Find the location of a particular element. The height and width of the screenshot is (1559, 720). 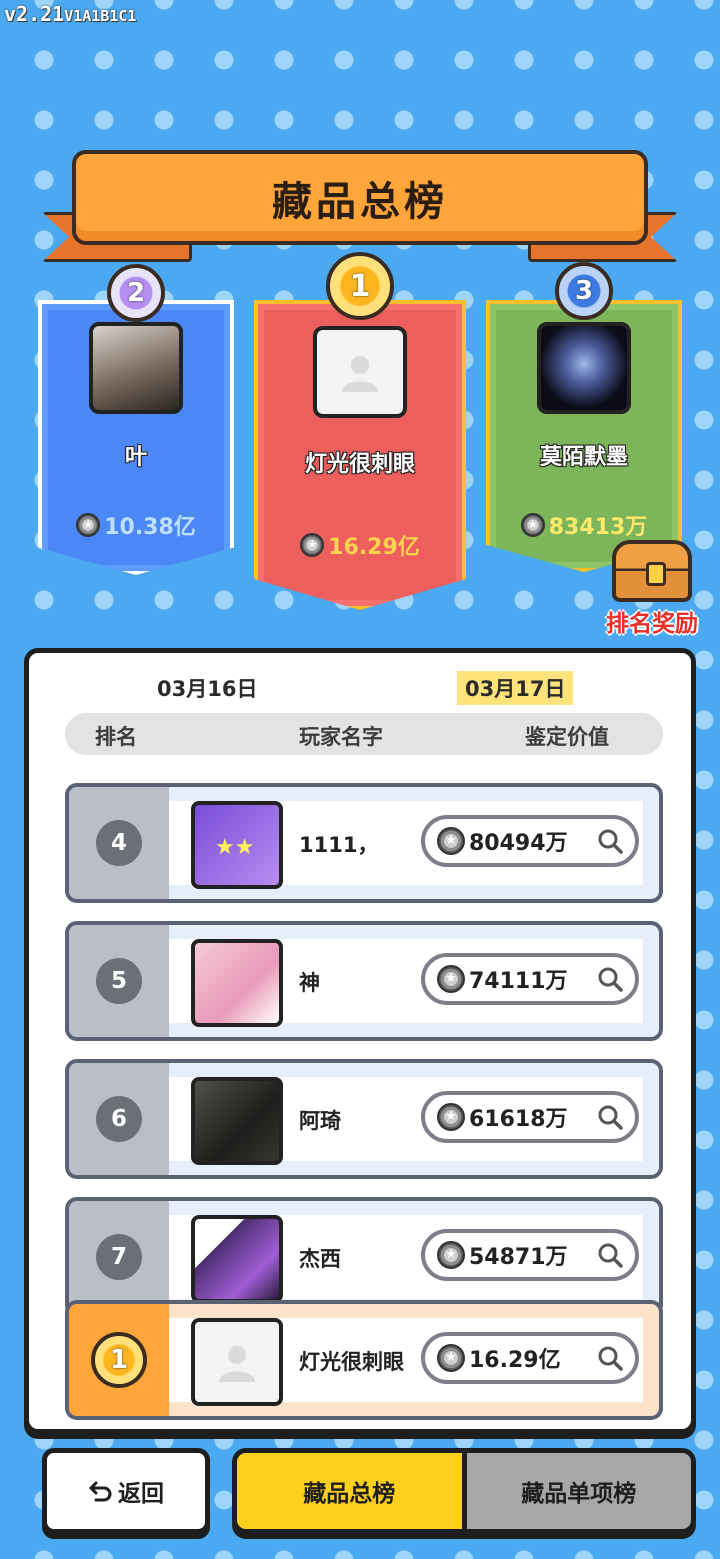

rank-badge: 4 is located at coordinates (119, 843).